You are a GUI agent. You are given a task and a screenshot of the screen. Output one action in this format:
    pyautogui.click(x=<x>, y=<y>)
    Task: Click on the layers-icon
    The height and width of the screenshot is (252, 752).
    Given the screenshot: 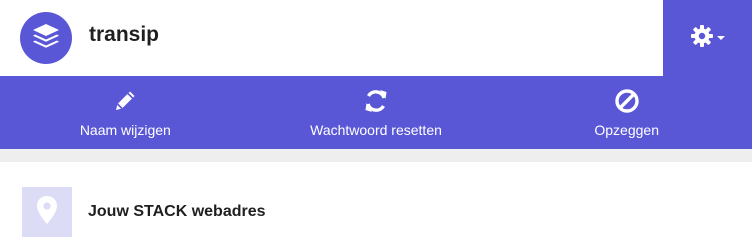 What is the action you would take?
    pyautogui.click(x=46, y=38)
    